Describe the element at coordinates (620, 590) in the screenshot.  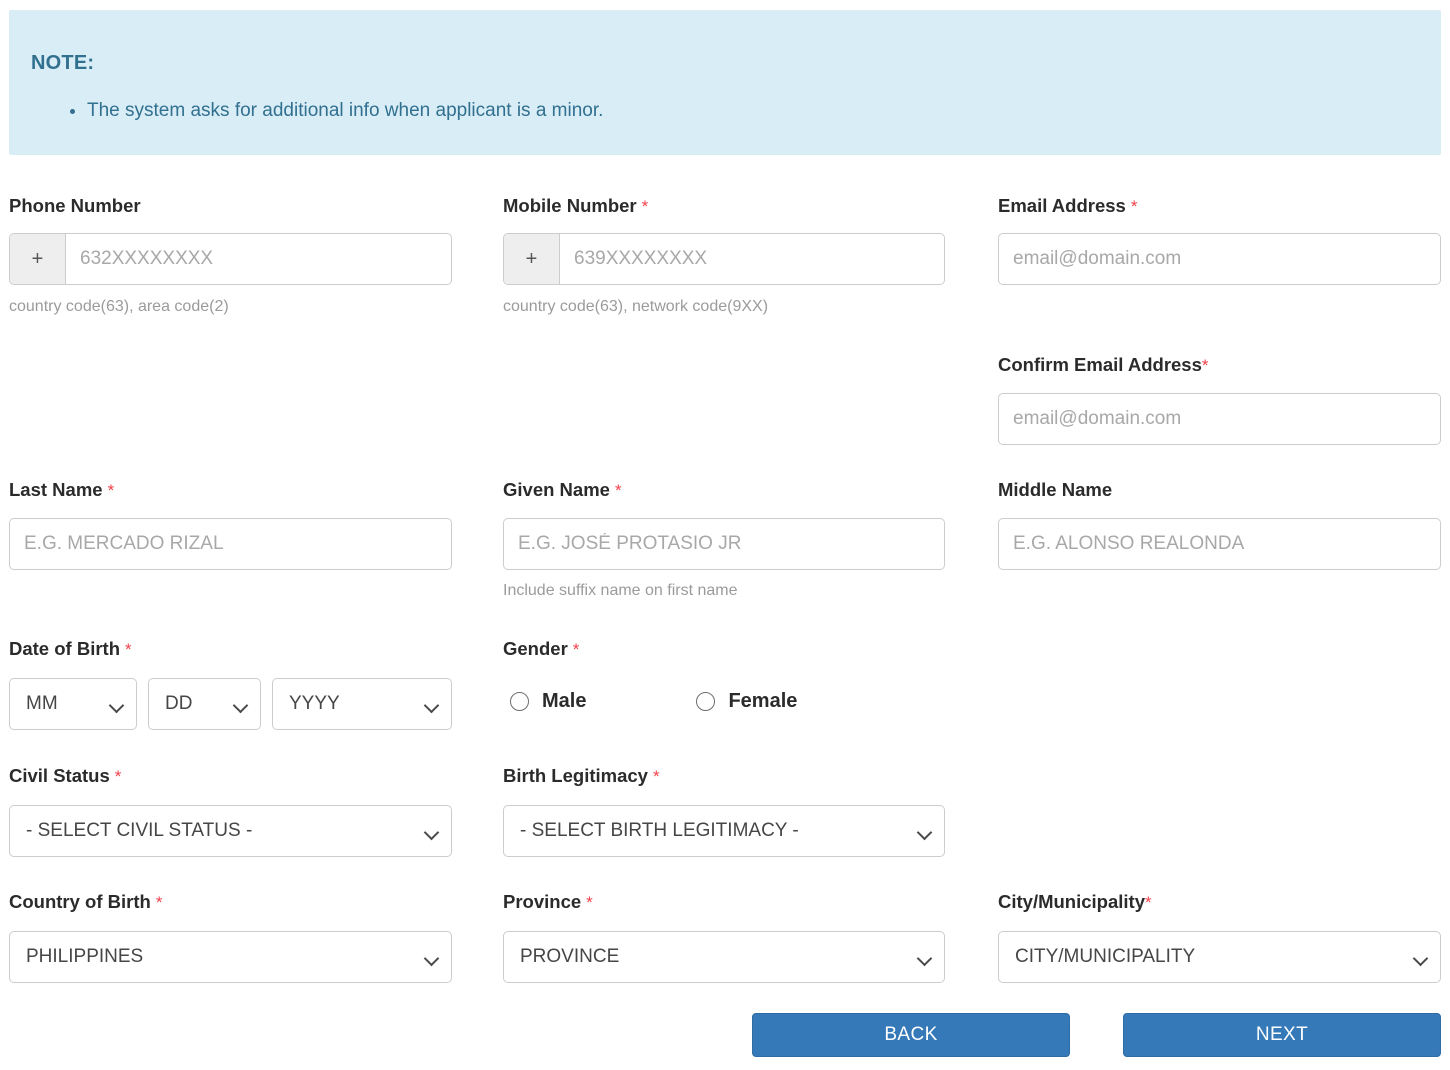
I see `given-name-hint: Include suffix name on first name` at that location.